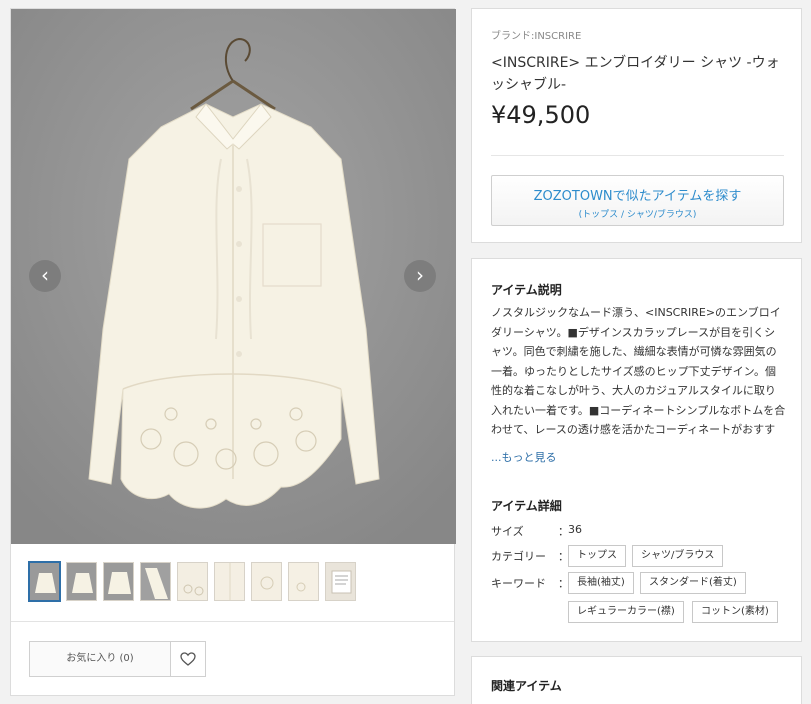  What do you see at coordinates (536, 34) in the screenshot?
I see `brand-label: ブランド:INSCRIRE` at bounding box center [536, 34].